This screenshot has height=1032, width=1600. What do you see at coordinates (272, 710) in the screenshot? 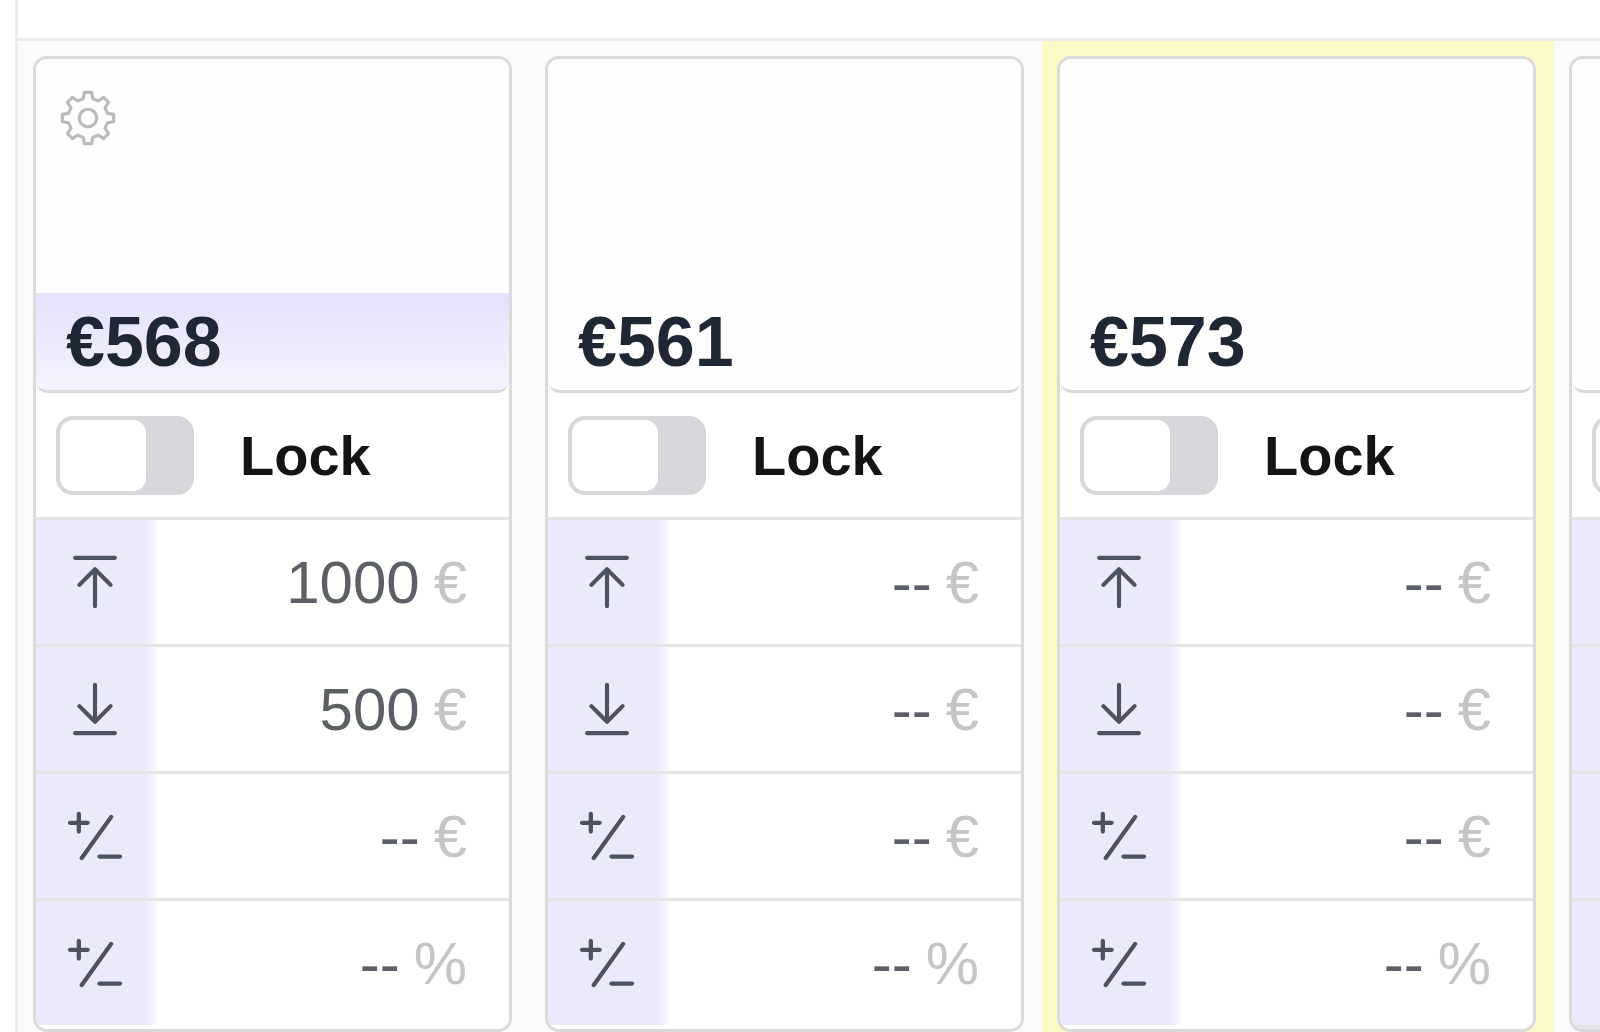
I see `value-field: 500 €` at bounding box center [272, 710].